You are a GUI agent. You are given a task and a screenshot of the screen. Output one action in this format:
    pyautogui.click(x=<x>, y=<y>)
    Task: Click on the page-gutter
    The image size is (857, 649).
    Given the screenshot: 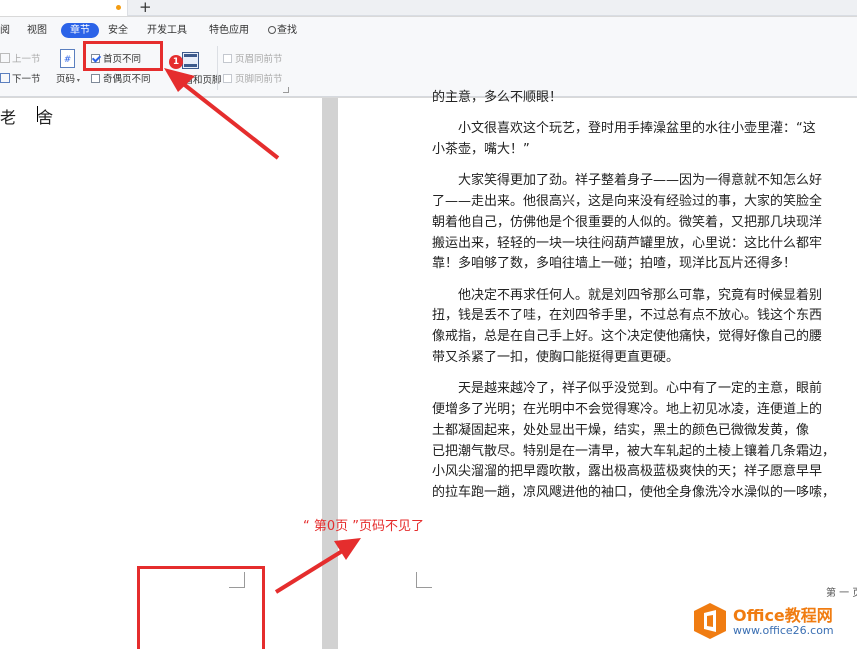 What is the action you would take?
    pyautogui.click(x=330, y=373)
    